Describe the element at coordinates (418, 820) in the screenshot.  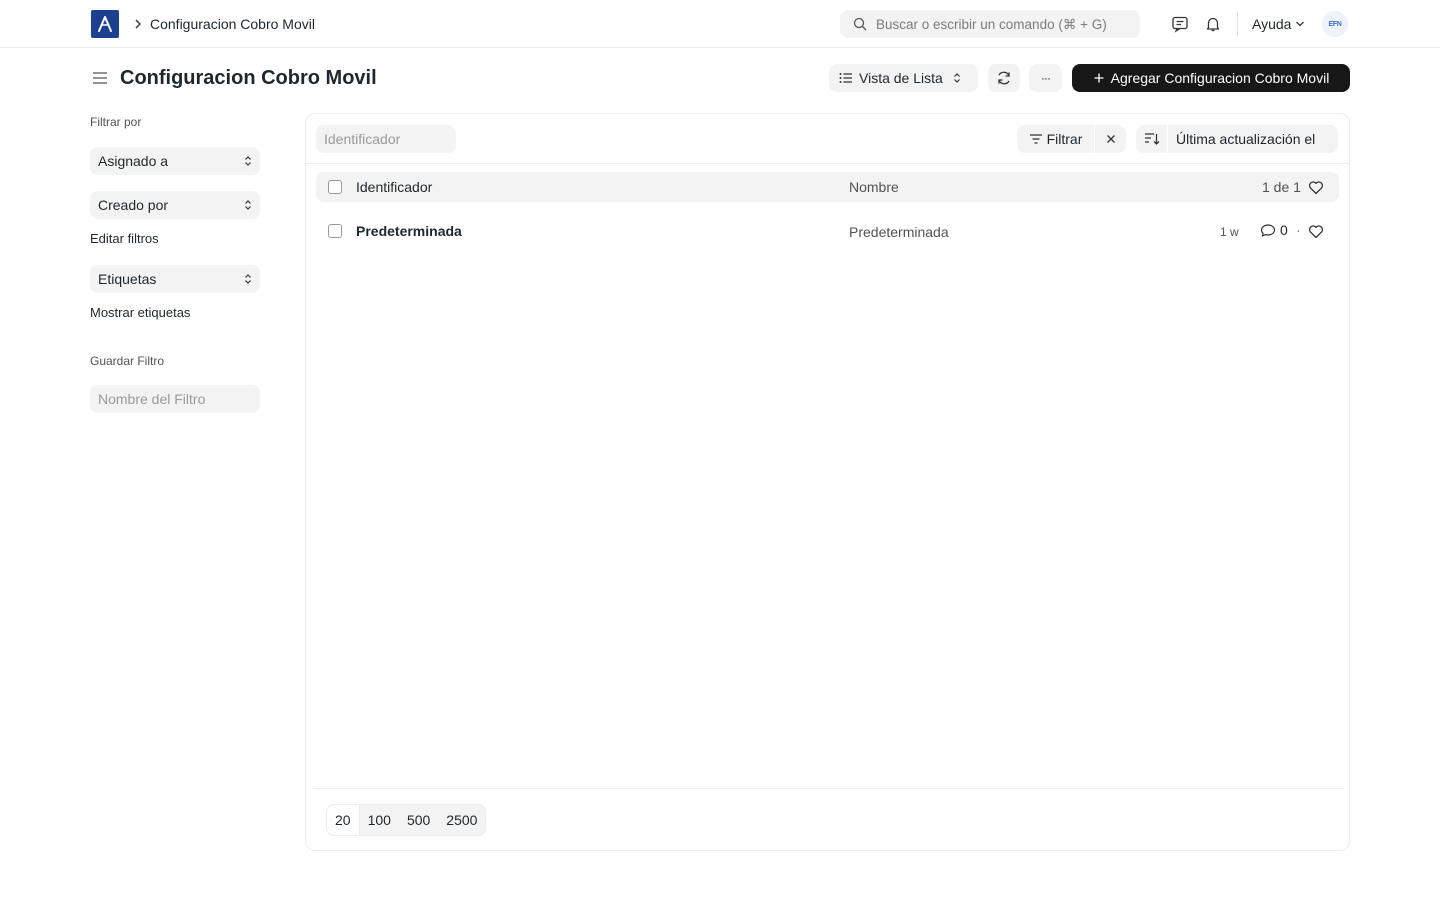
I see `page-size-500: 500` at that location.